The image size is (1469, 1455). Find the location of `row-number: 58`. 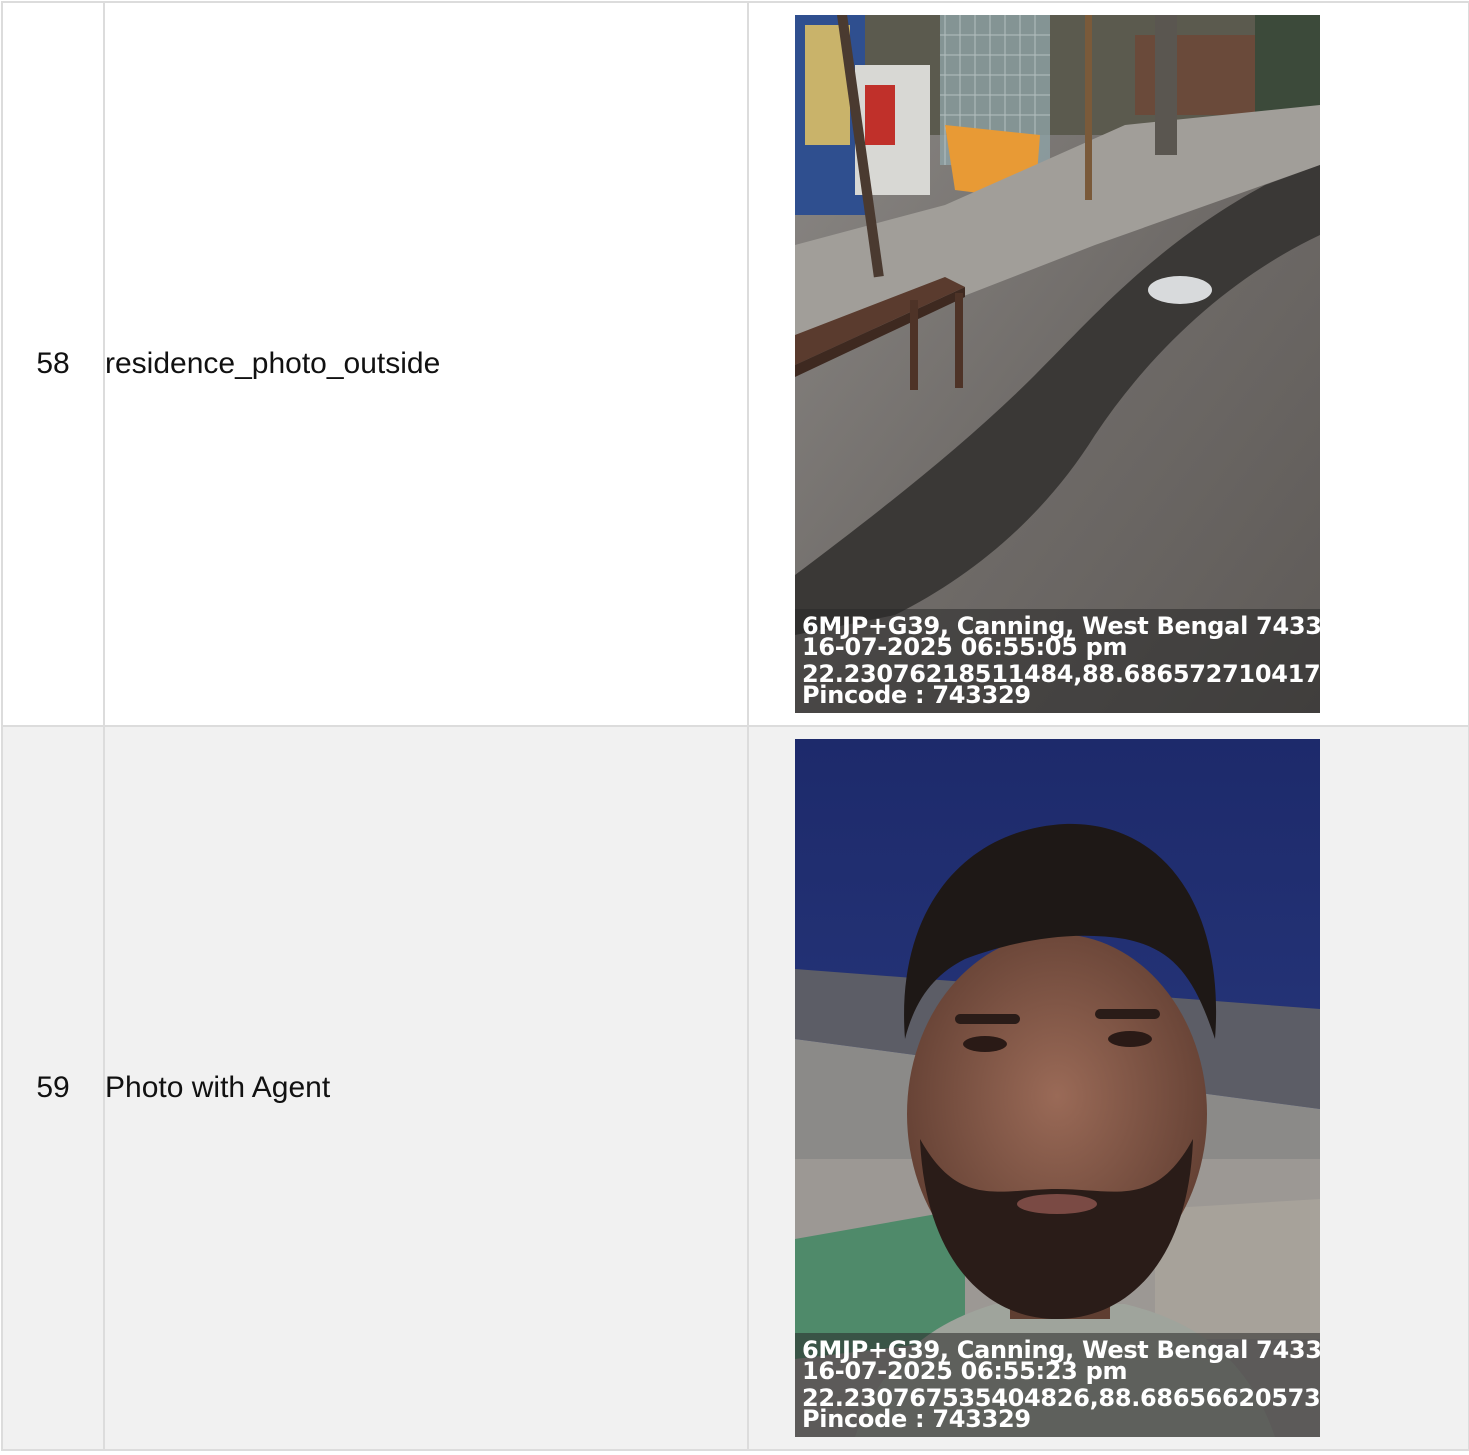

row-number: 58 is located at coordinates (53, 364).